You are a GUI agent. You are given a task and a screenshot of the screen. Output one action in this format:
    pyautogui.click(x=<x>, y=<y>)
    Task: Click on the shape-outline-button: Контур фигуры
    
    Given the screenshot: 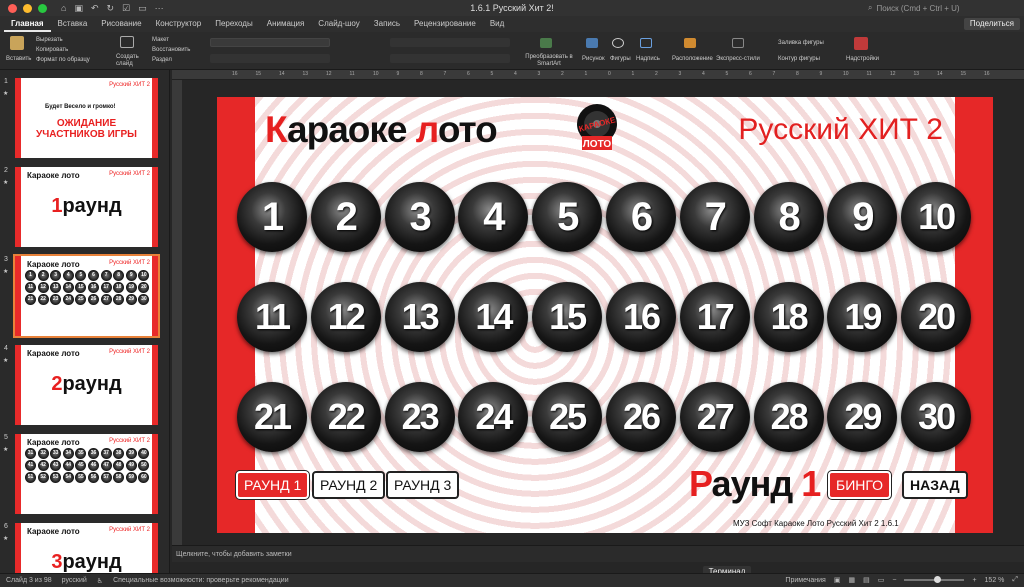 What is the action you would take?
    pyautogui.click(x=799, y=59)
    